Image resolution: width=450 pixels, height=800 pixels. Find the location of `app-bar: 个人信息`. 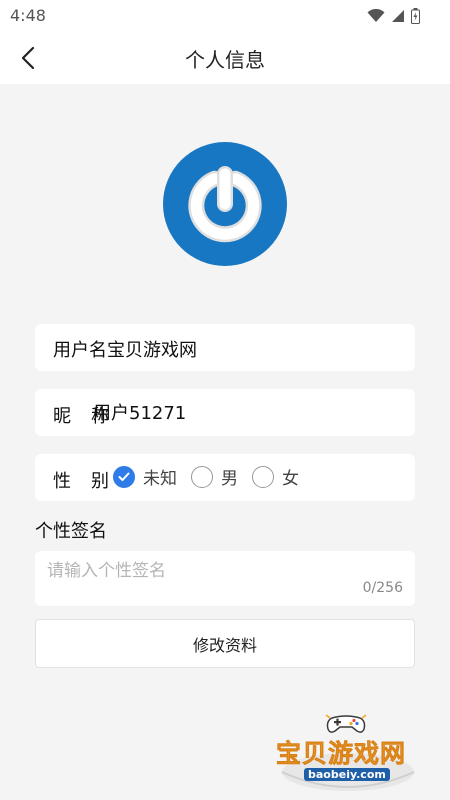

app-bar: 个人信息 is located at coordinates (225, 58).